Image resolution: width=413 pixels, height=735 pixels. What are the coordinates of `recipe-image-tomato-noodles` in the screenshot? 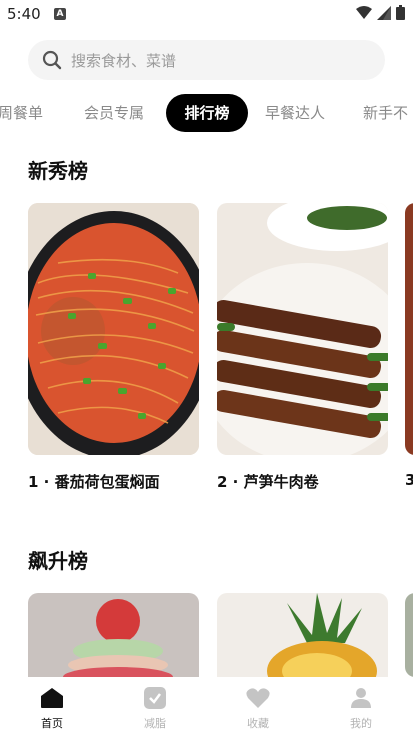 It's located at (113, 329).